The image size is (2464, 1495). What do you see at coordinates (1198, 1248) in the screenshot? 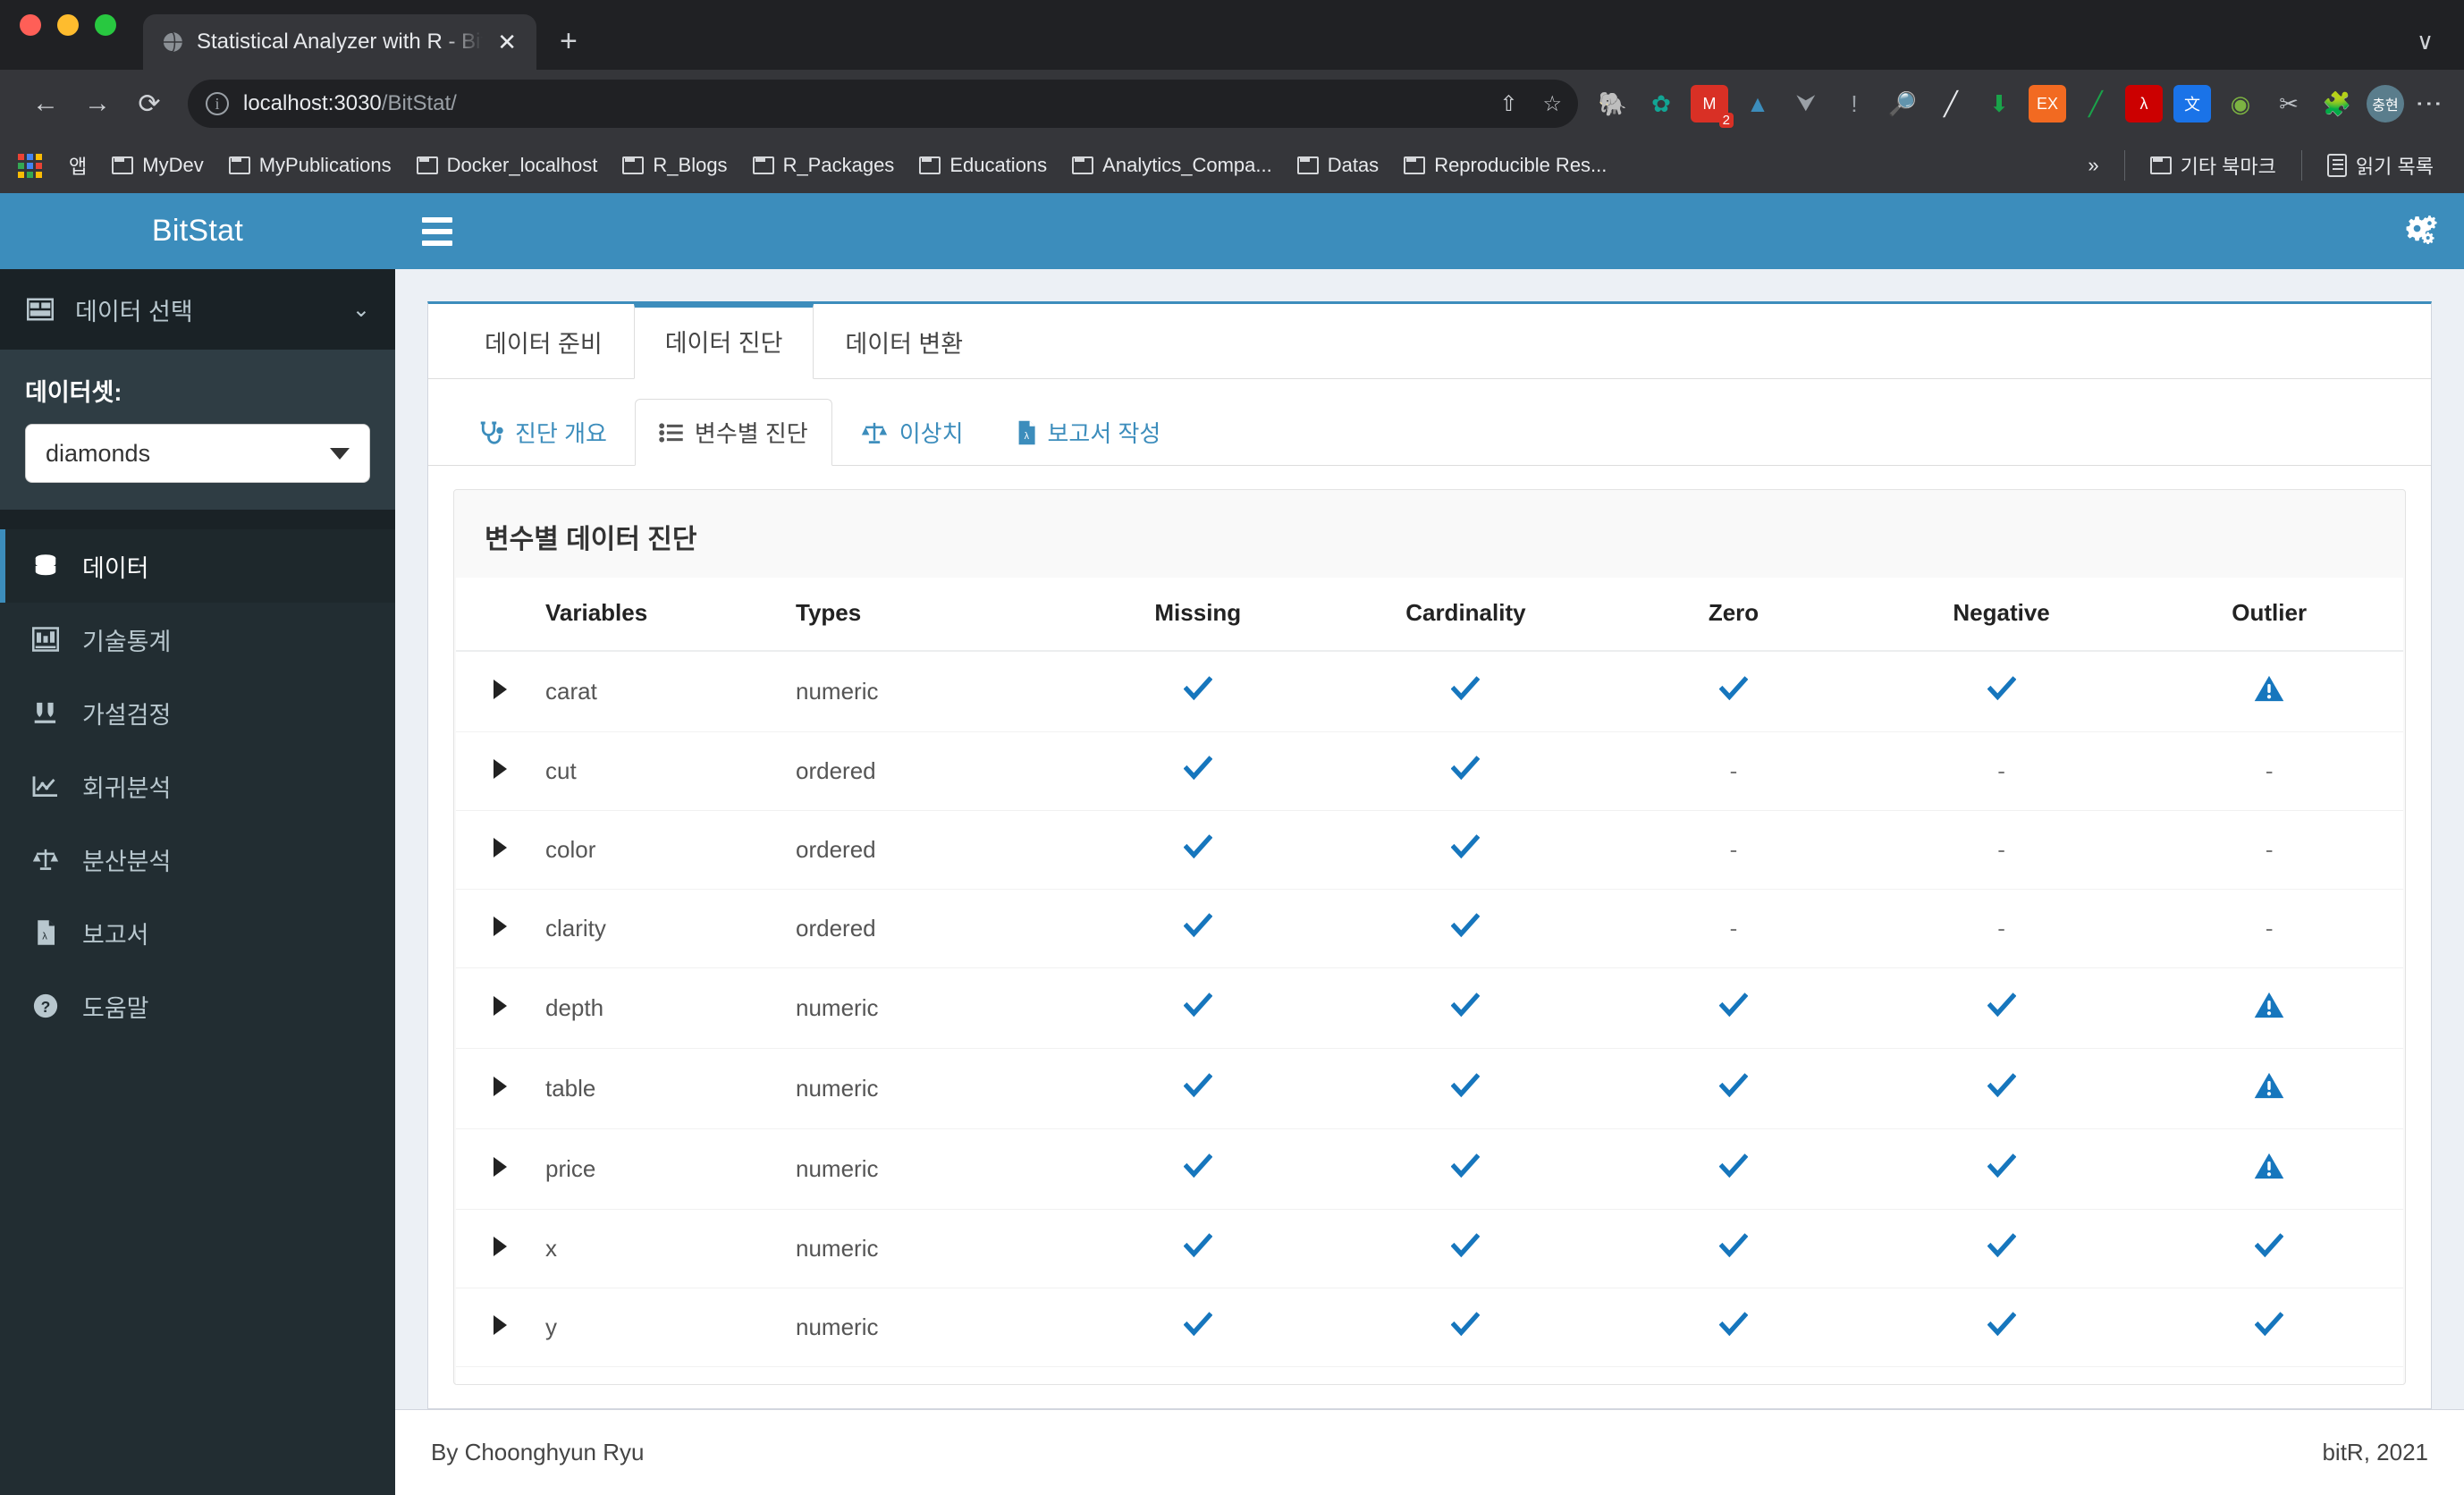
I see `missing-status-cell` at bounding box center [1198, 1248].